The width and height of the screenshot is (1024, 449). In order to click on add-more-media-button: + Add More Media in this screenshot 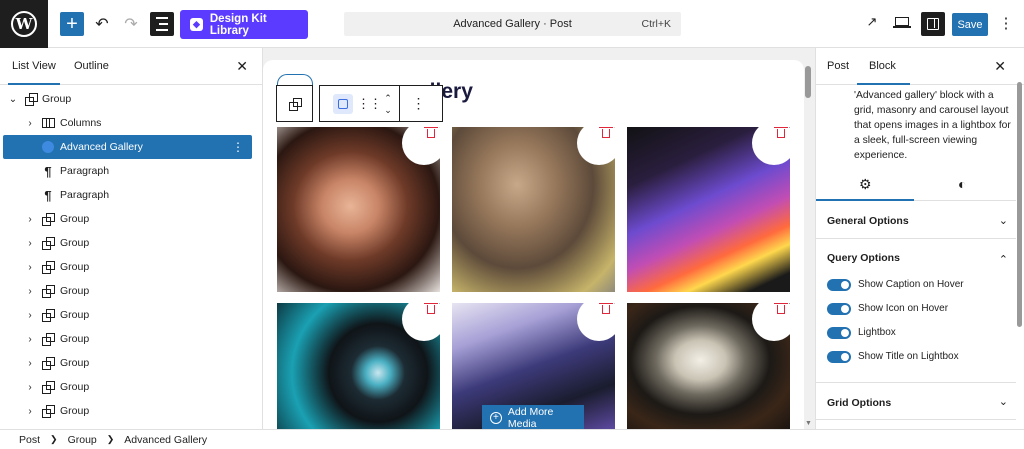, I will do `click(533, 417)`.